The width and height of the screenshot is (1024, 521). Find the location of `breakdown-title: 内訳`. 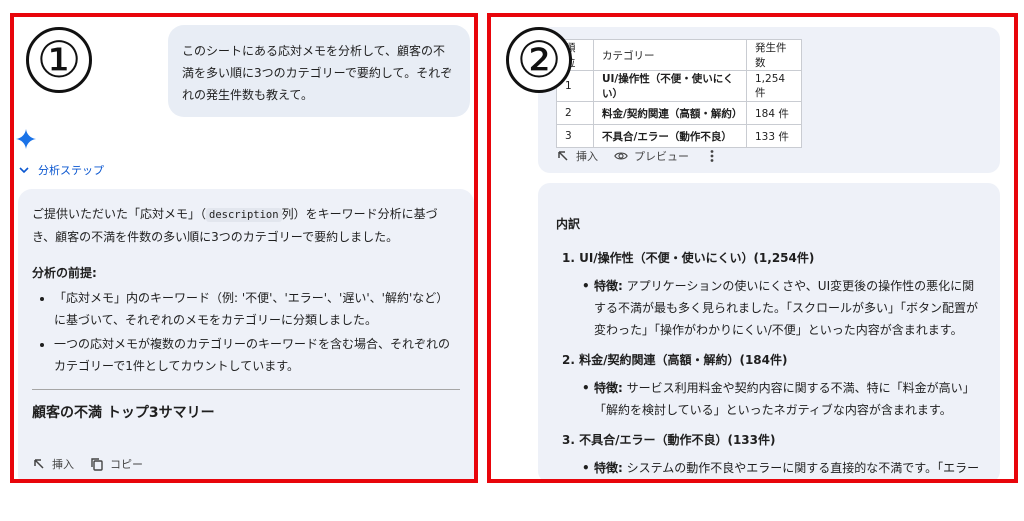

breakdown-title: 内訳 is located at coordinates (568, 224).